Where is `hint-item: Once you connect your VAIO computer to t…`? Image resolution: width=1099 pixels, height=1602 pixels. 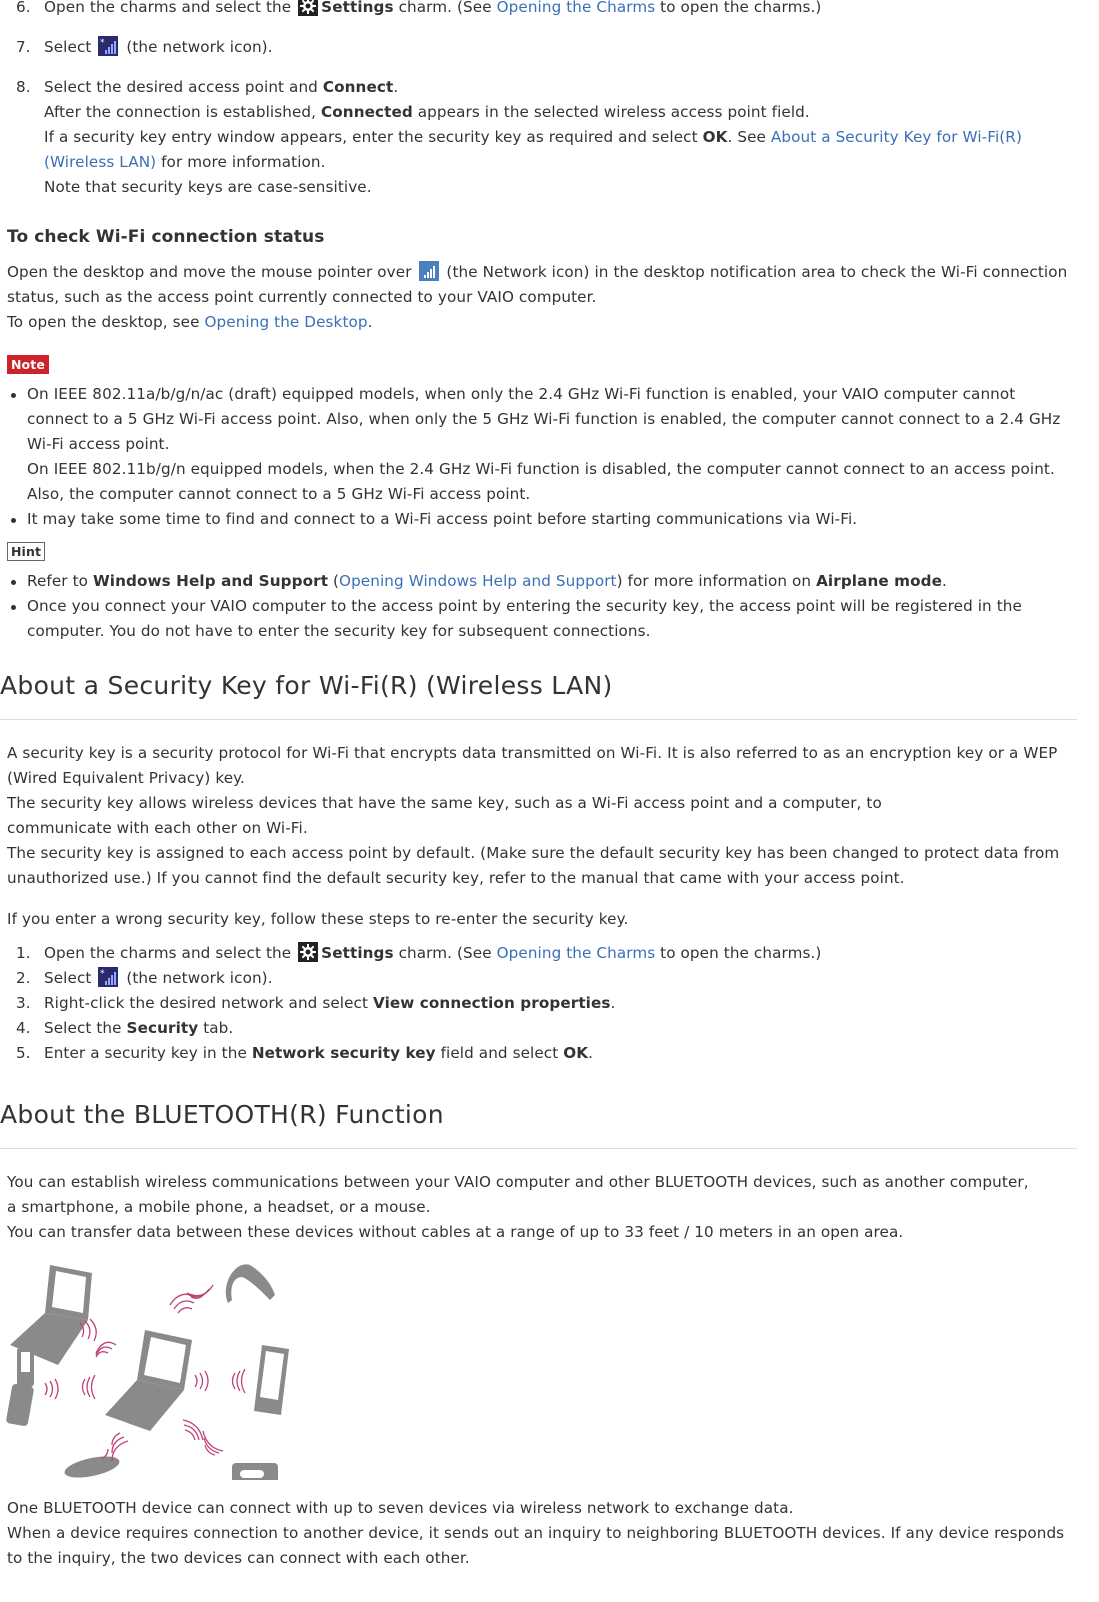 hint-item: Once you connect your VAIO computer to t… is located at coordinates (543, 619).